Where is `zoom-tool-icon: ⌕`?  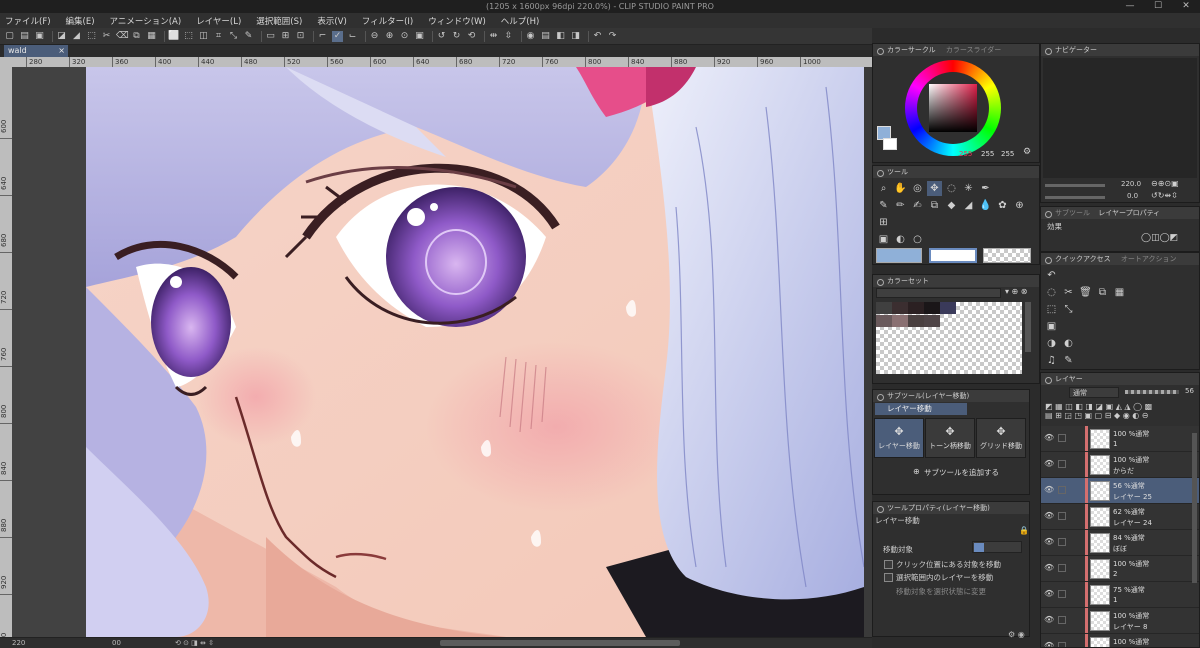
zoom-tool-icon: ⌕ is located at coordinates (883, 188).